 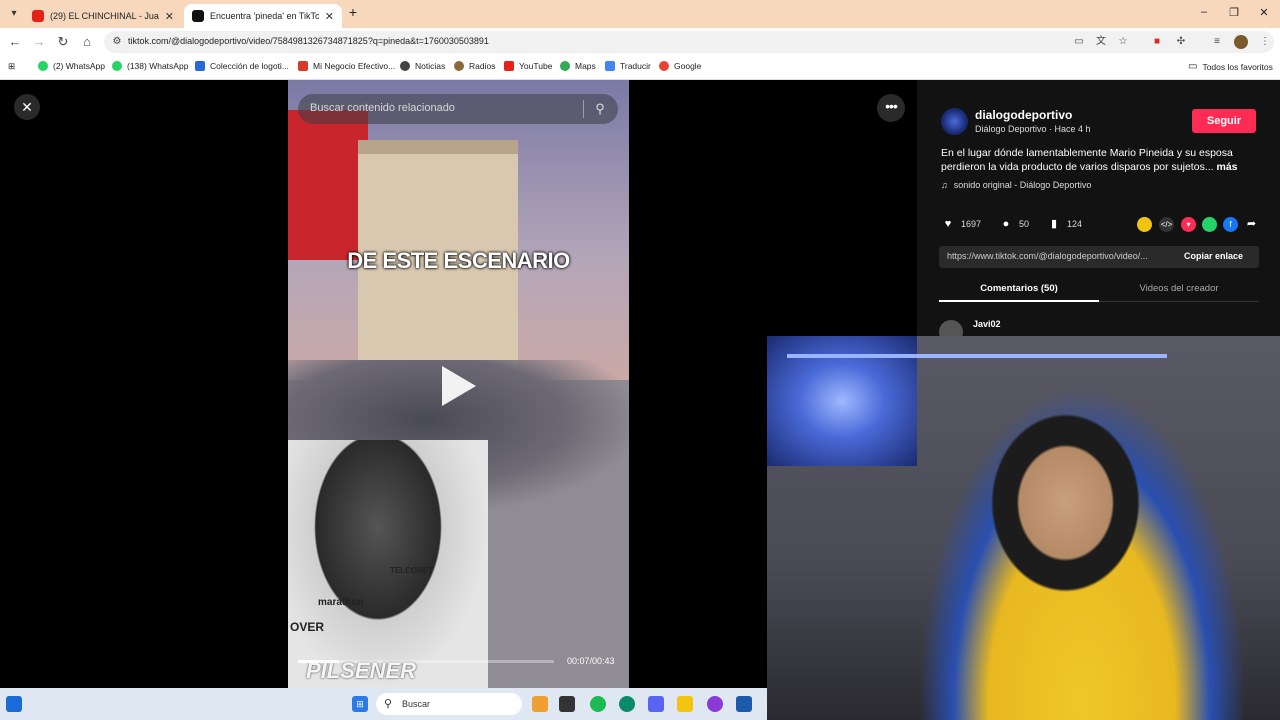 I want to click on bookmark-maps: Maps, so click(x=578, y=66).